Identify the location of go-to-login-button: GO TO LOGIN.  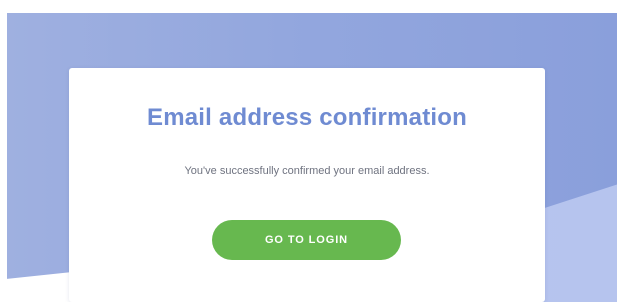
(306, 240).